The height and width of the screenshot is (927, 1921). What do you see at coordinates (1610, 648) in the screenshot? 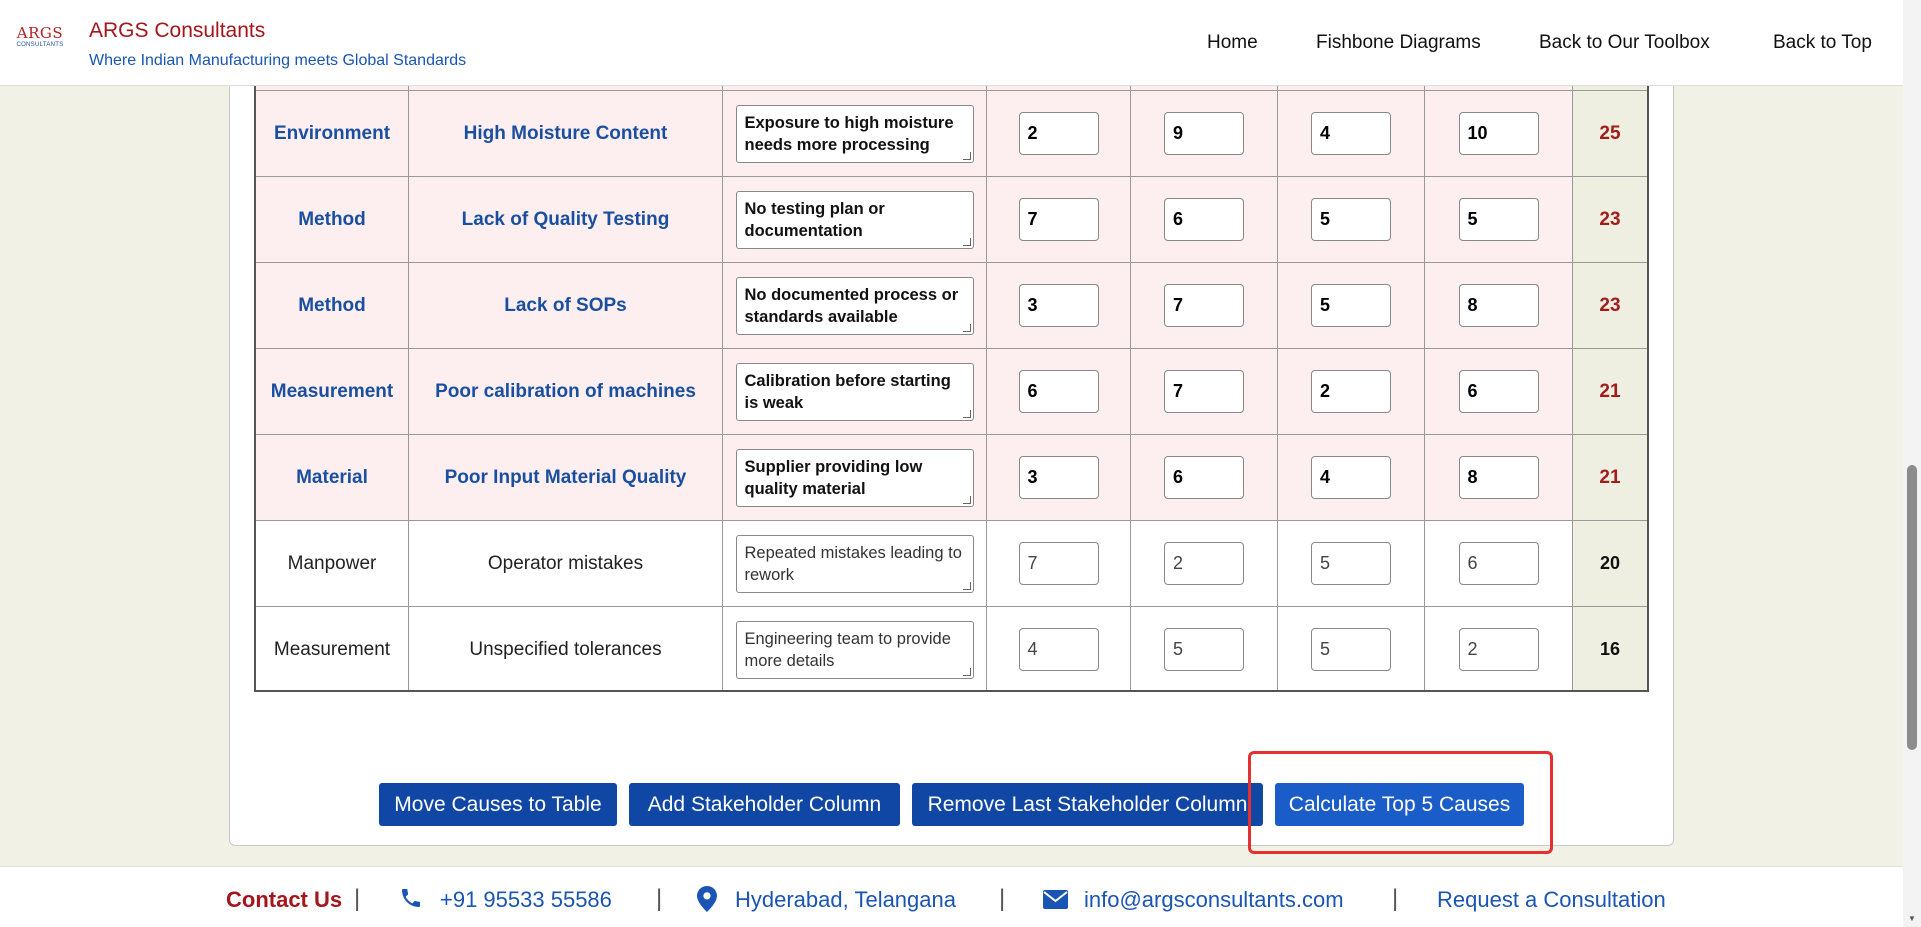
I see `total-score-cell: 16` at bounding box center [1610, 648].